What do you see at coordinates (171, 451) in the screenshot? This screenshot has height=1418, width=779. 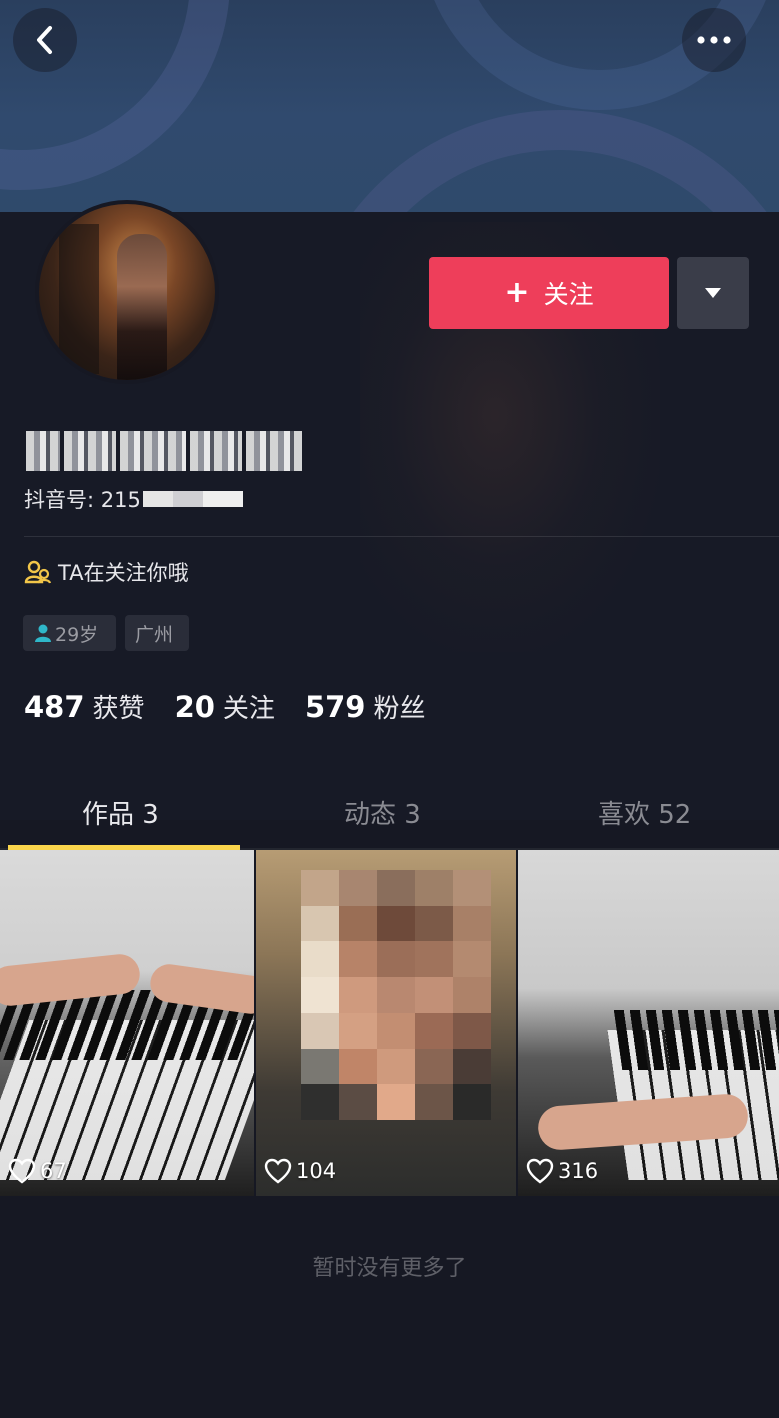 I see `nickname-redacted` at bounding box center [171, 451].